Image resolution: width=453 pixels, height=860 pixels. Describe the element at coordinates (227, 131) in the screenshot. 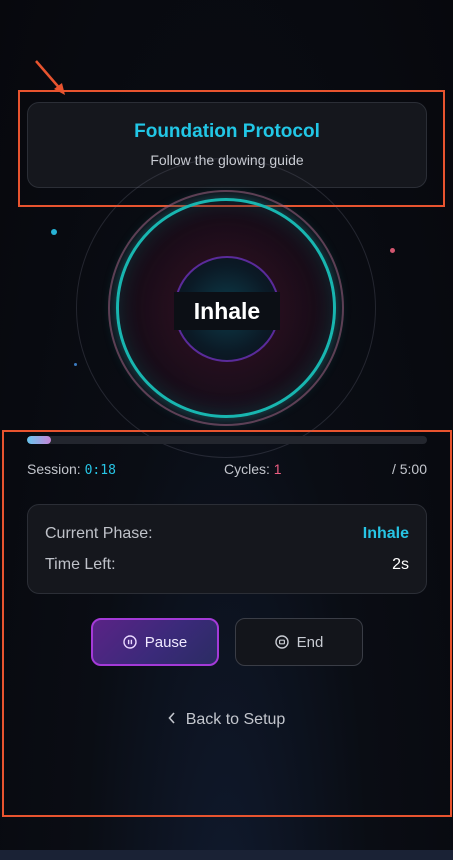

I see `protocol-title: Foundation Protocol` at that location.